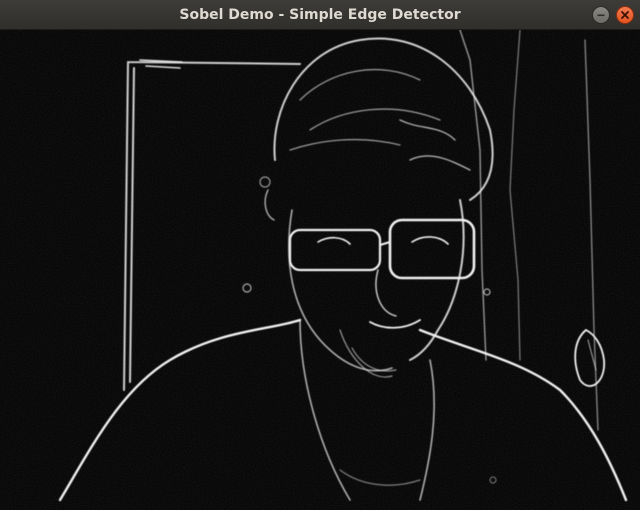 Image resolution: width=640 pixels, height=510 pixels. I want to click on minimize-icon, so click(601, 15).